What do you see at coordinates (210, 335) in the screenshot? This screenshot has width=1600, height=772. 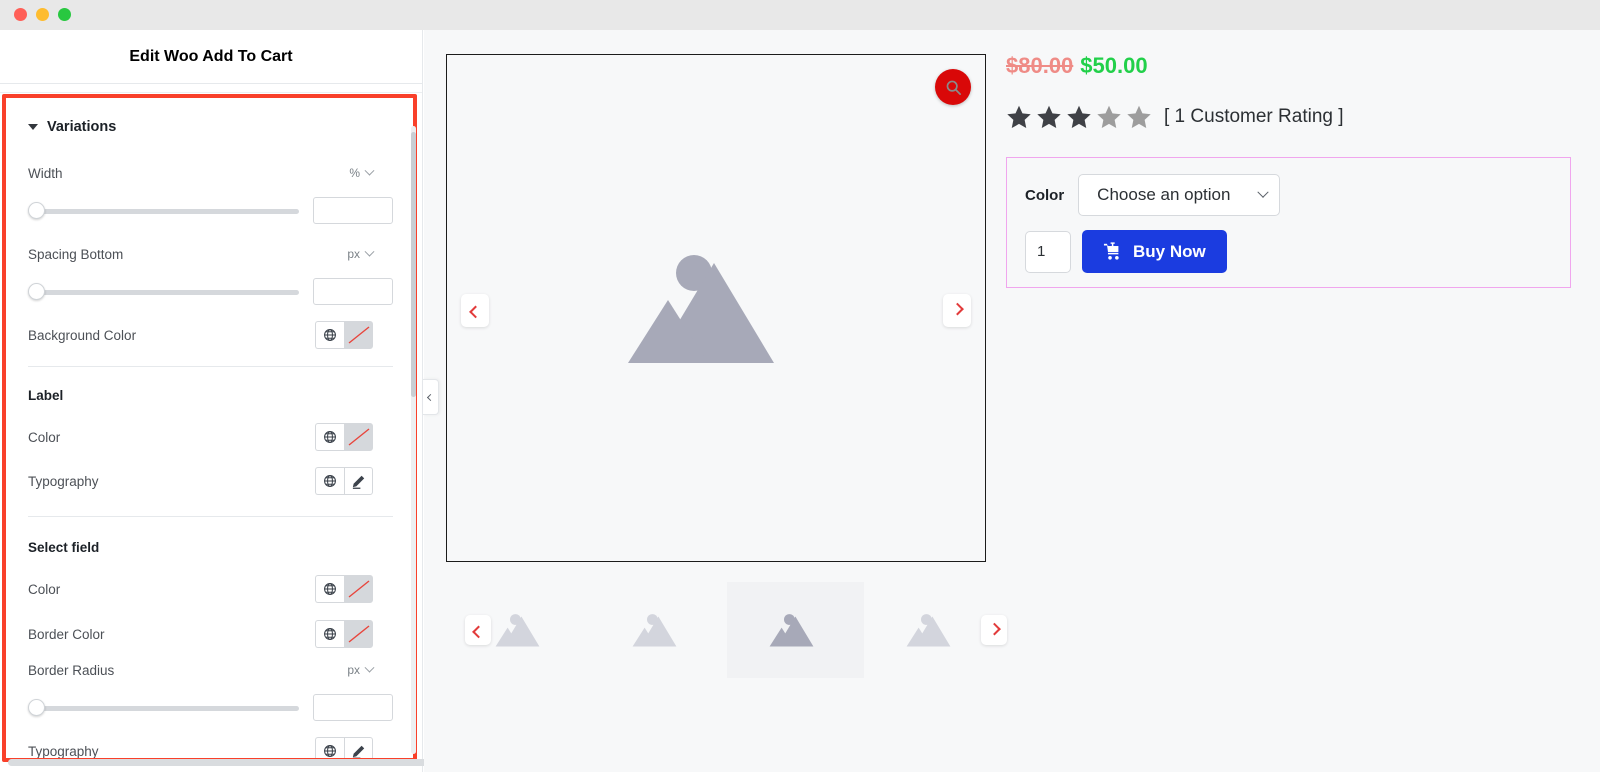 I see `control-background-color: Background Color` at bounding box center [210, 335].